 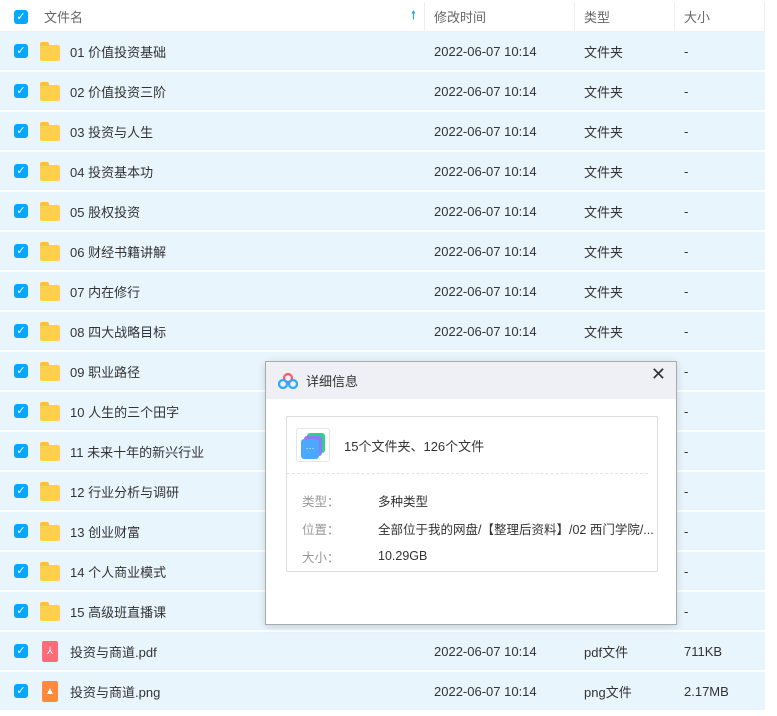 I want to click on image-file-icon: ▲, so click(x=50, y=691).